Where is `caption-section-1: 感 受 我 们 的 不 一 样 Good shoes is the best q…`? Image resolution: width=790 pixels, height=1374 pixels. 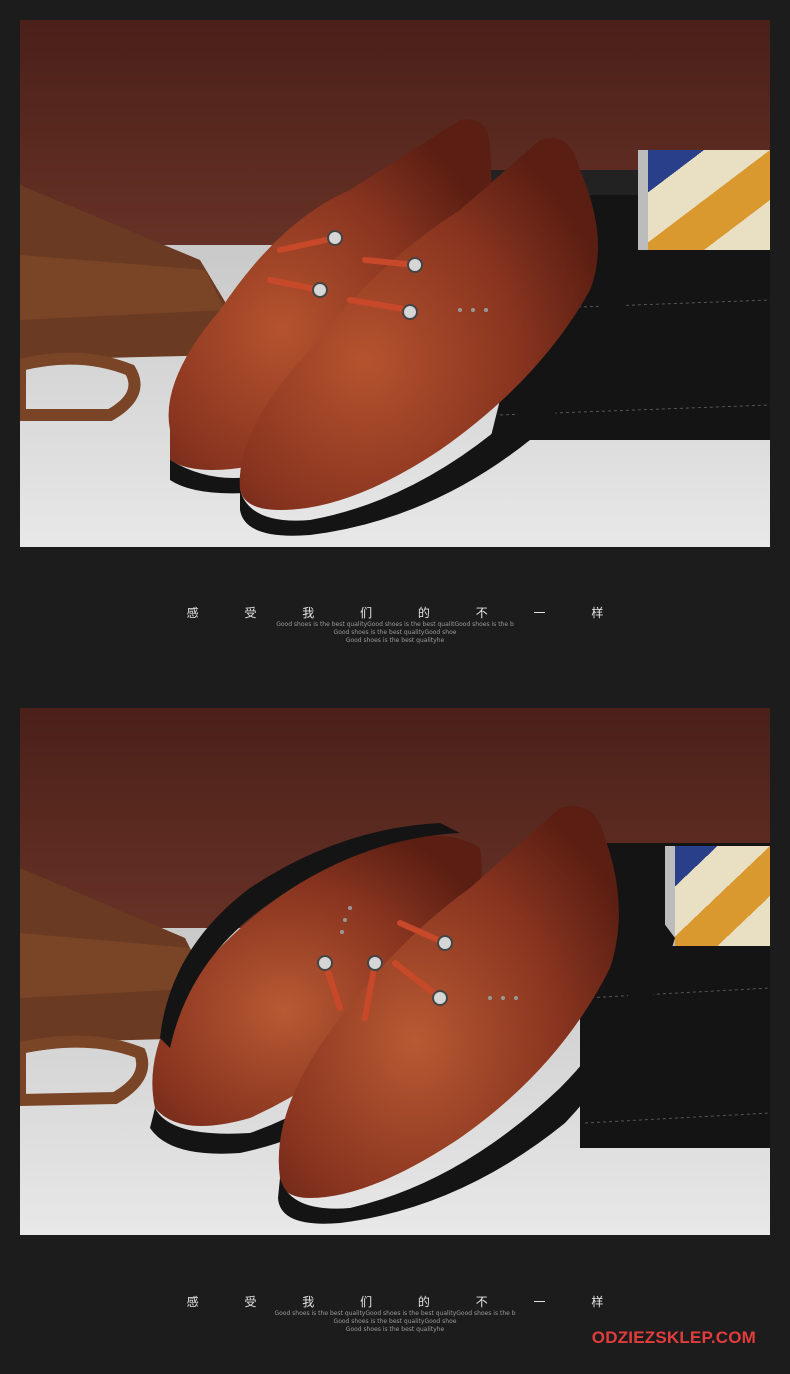 caption-section-1: 感 受 我 们 的 不 一 样 Good shoes is the best q… is located at coordinates (395, 625).